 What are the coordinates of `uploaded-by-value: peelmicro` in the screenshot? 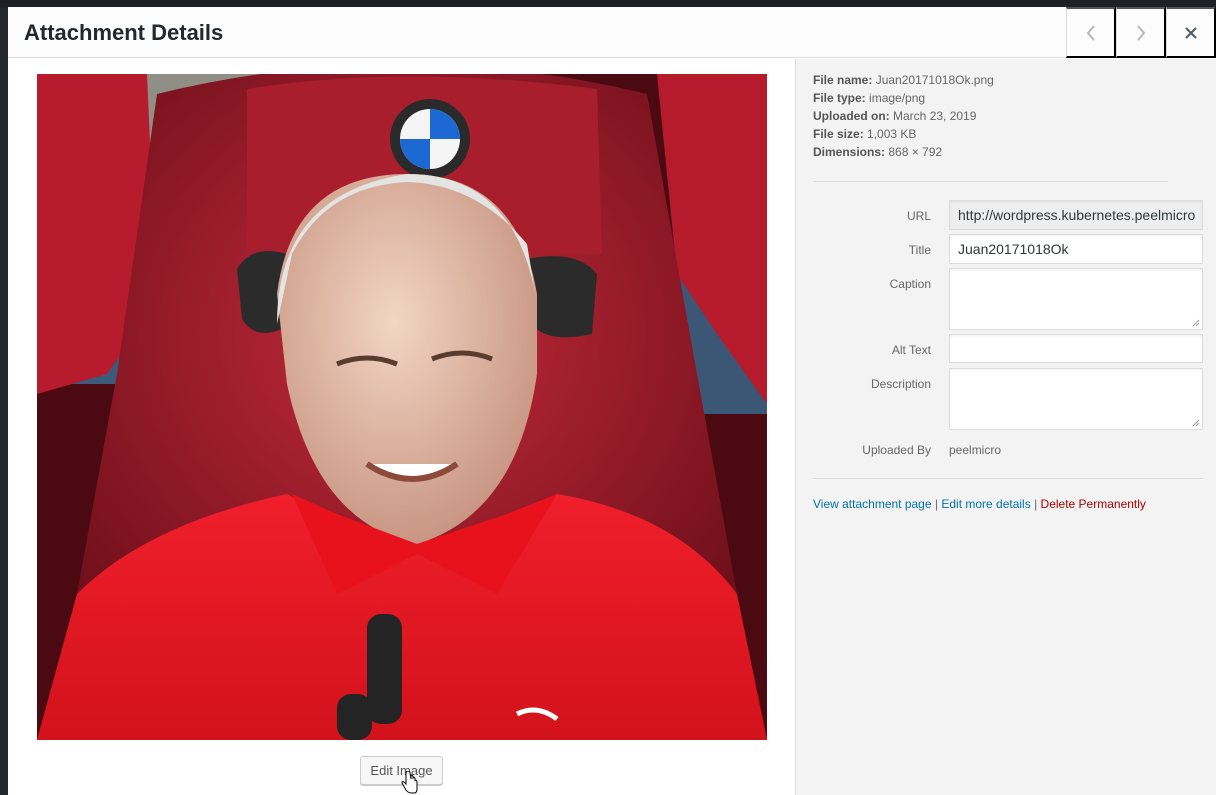 It's located at (975, 450).